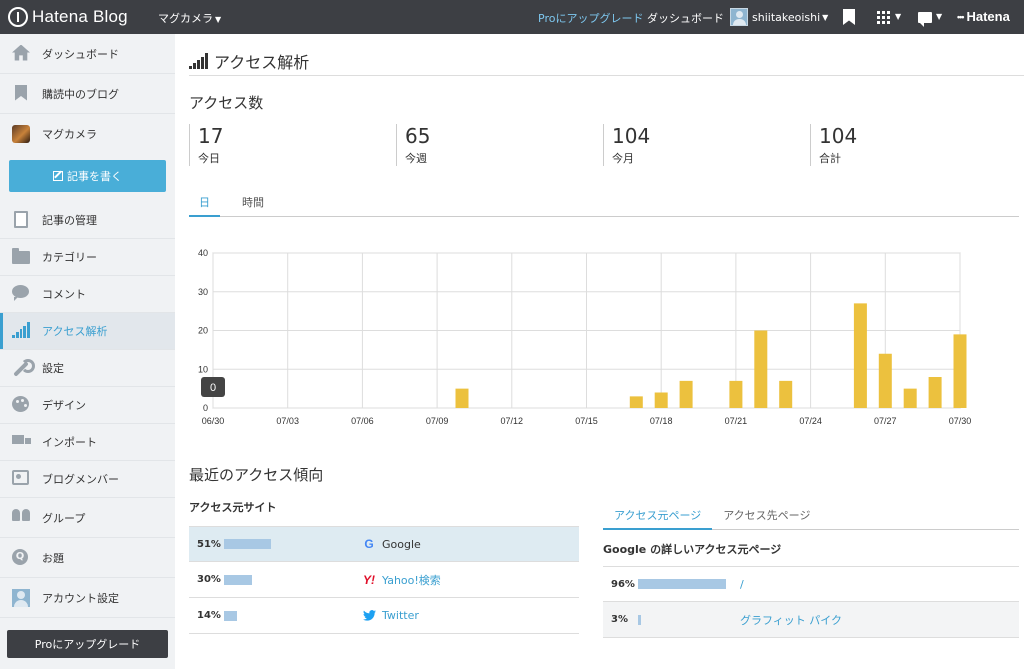  I want to click on chart-period-tabs: 日 時間, so click(604, 202).